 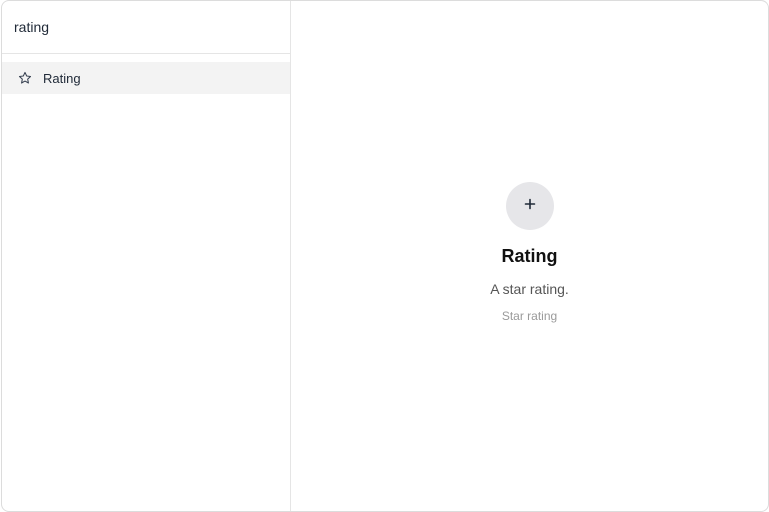 What do you see at coordinates (146, 78) in the screenshot?
I see `result-item-rating: Rating` at bounding box center [146, 78].